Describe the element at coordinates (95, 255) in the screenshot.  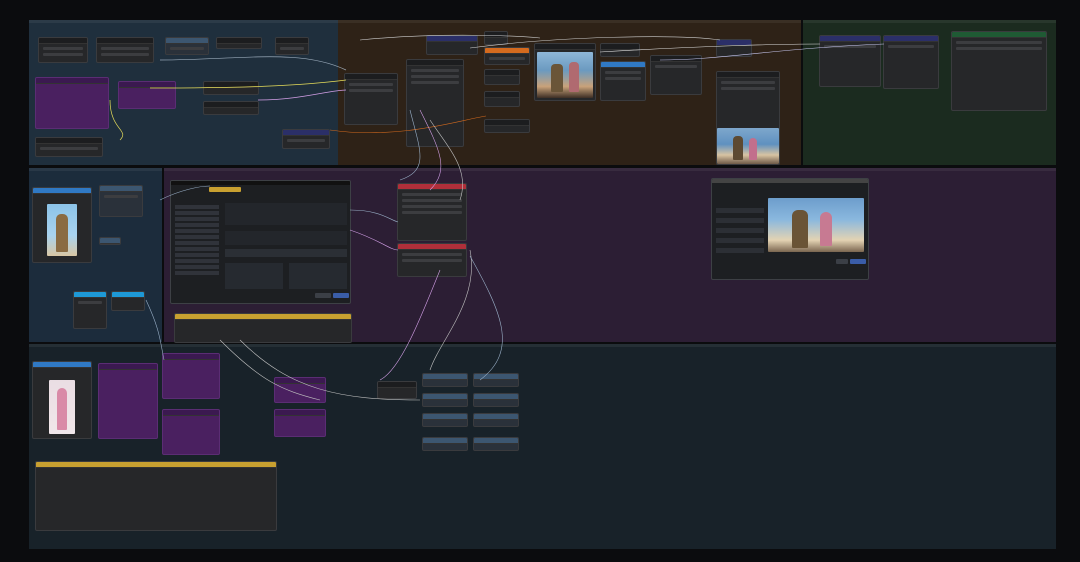
I see `group-navy-middle-left` at that location.